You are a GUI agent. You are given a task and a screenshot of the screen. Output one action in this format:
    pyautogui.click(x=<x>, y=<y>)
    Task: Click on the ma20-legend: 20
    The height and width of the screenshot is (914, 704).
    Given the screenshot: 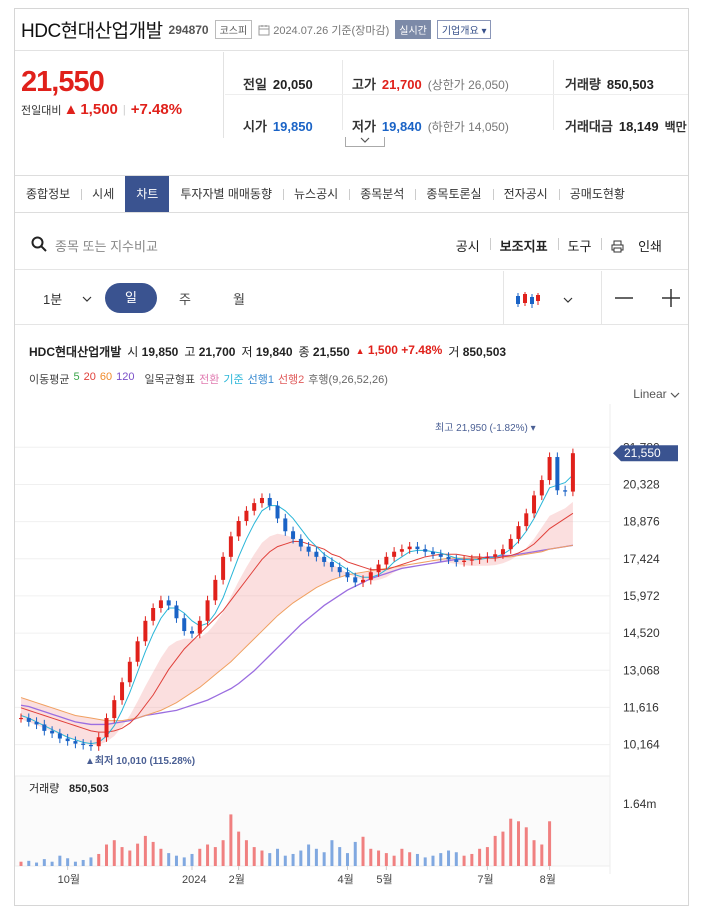 What is the action you would take?
    pyautogui.click(x=89, y=377)
    